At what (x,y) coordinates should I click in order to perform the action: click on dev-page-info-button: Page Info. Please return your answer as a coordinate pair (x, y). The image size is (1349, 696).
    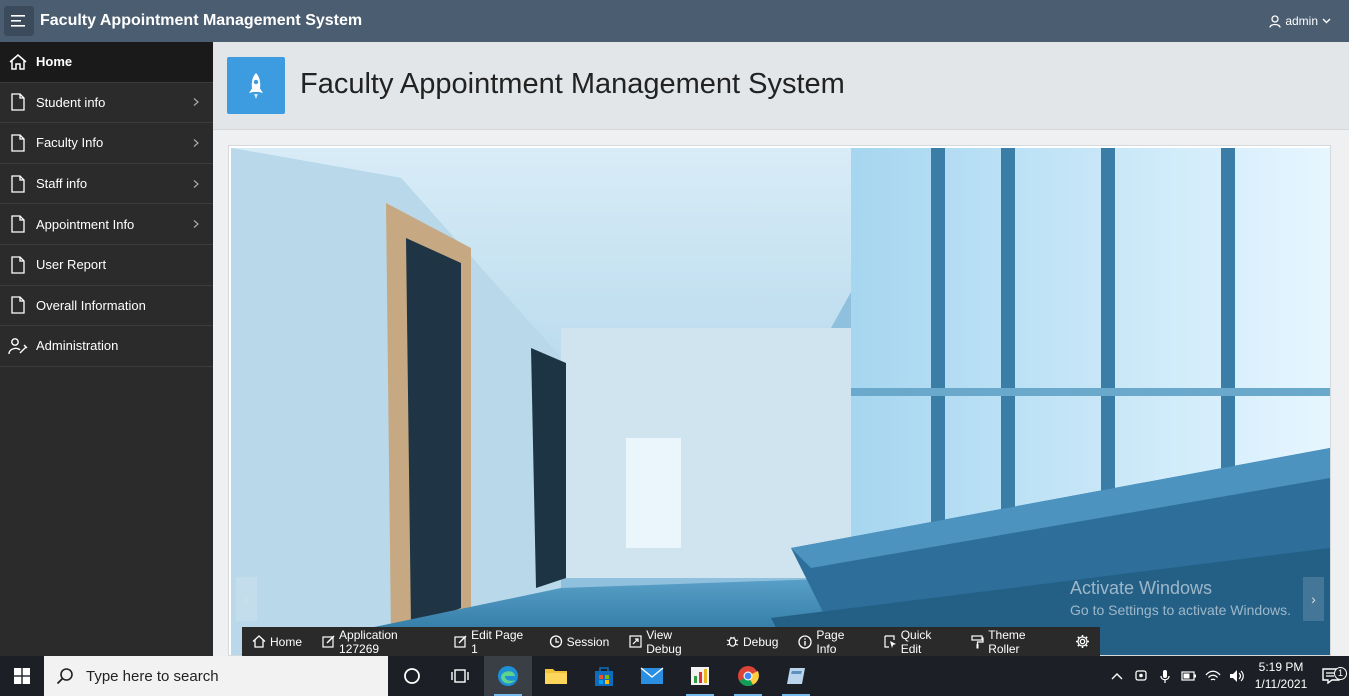
    Looking at the image, I should click on (830, 641).